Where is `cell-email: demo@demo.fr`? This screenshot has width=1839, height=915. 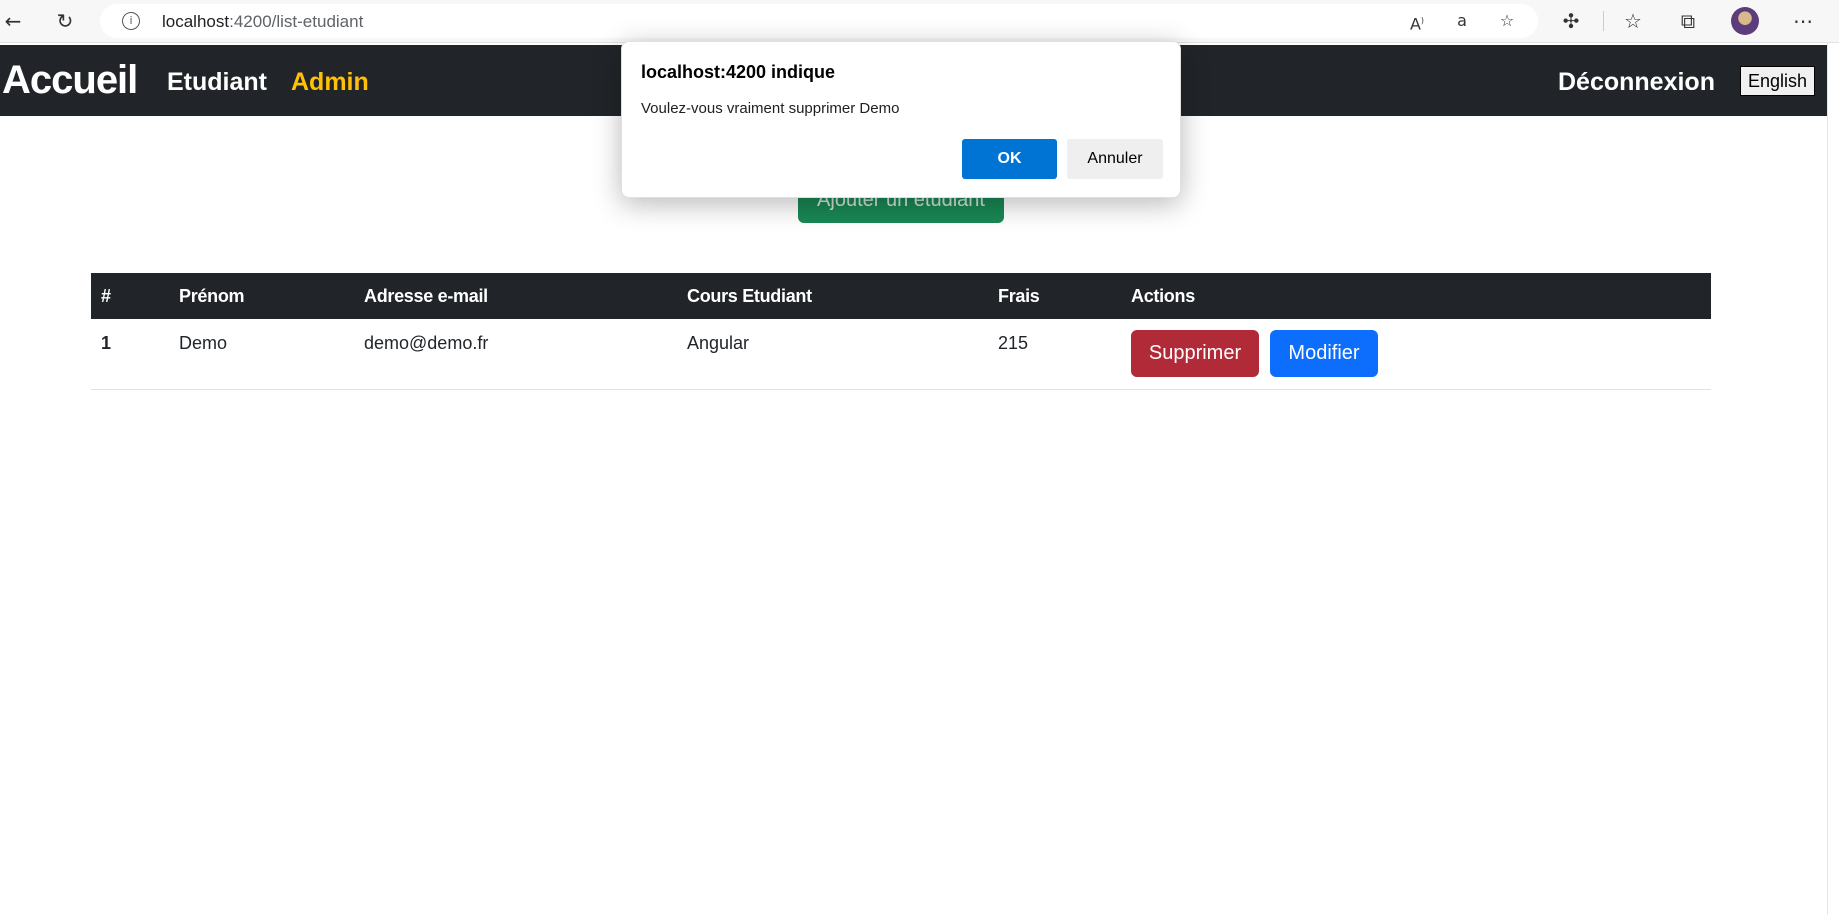
cell-email: demo@demo.fr is located at coordinates (515, 354).